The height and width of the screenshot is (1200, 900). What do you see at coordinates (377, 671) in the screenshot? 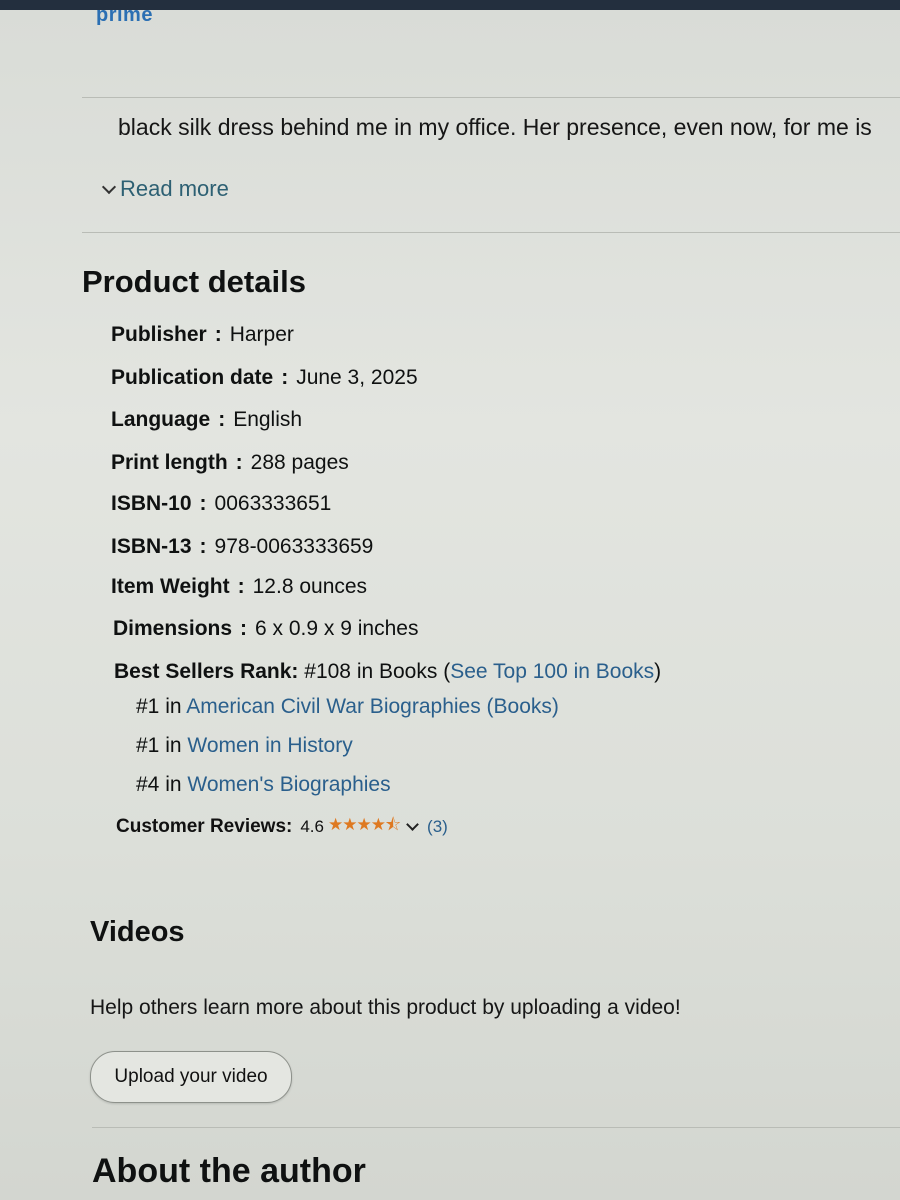
I see `best-sellers-overall: #108 in Books (` at bounding box center [377, 671].